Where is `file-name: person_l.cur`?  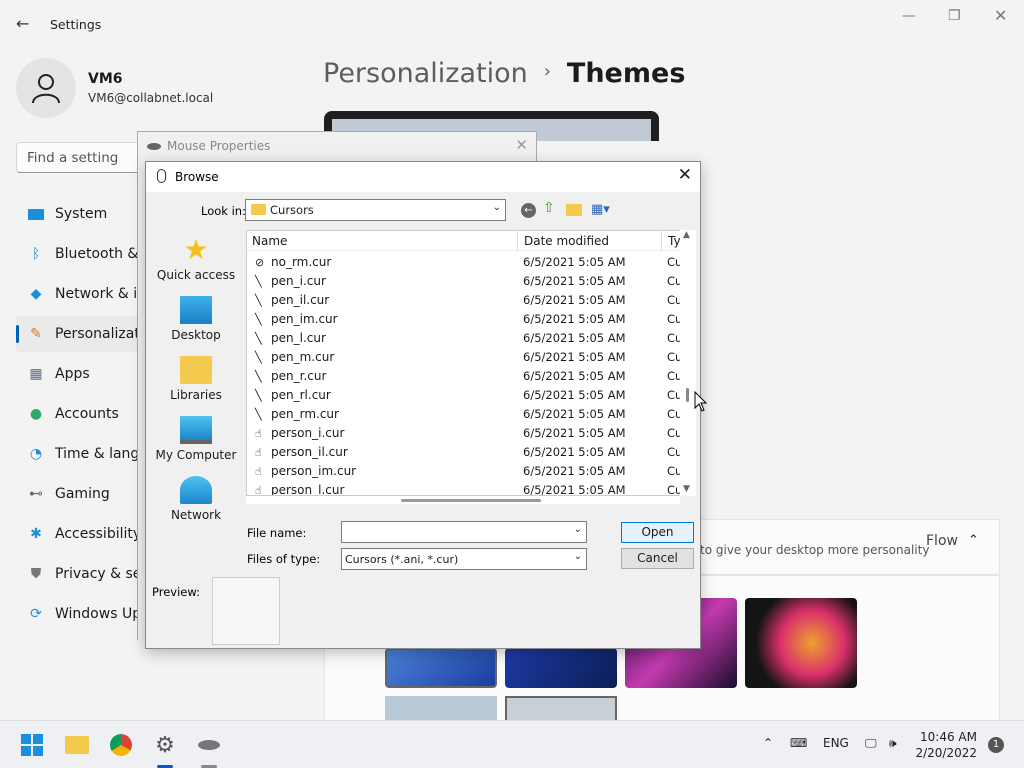
file-name: person_l.cur is located at coordinates (308, 489).